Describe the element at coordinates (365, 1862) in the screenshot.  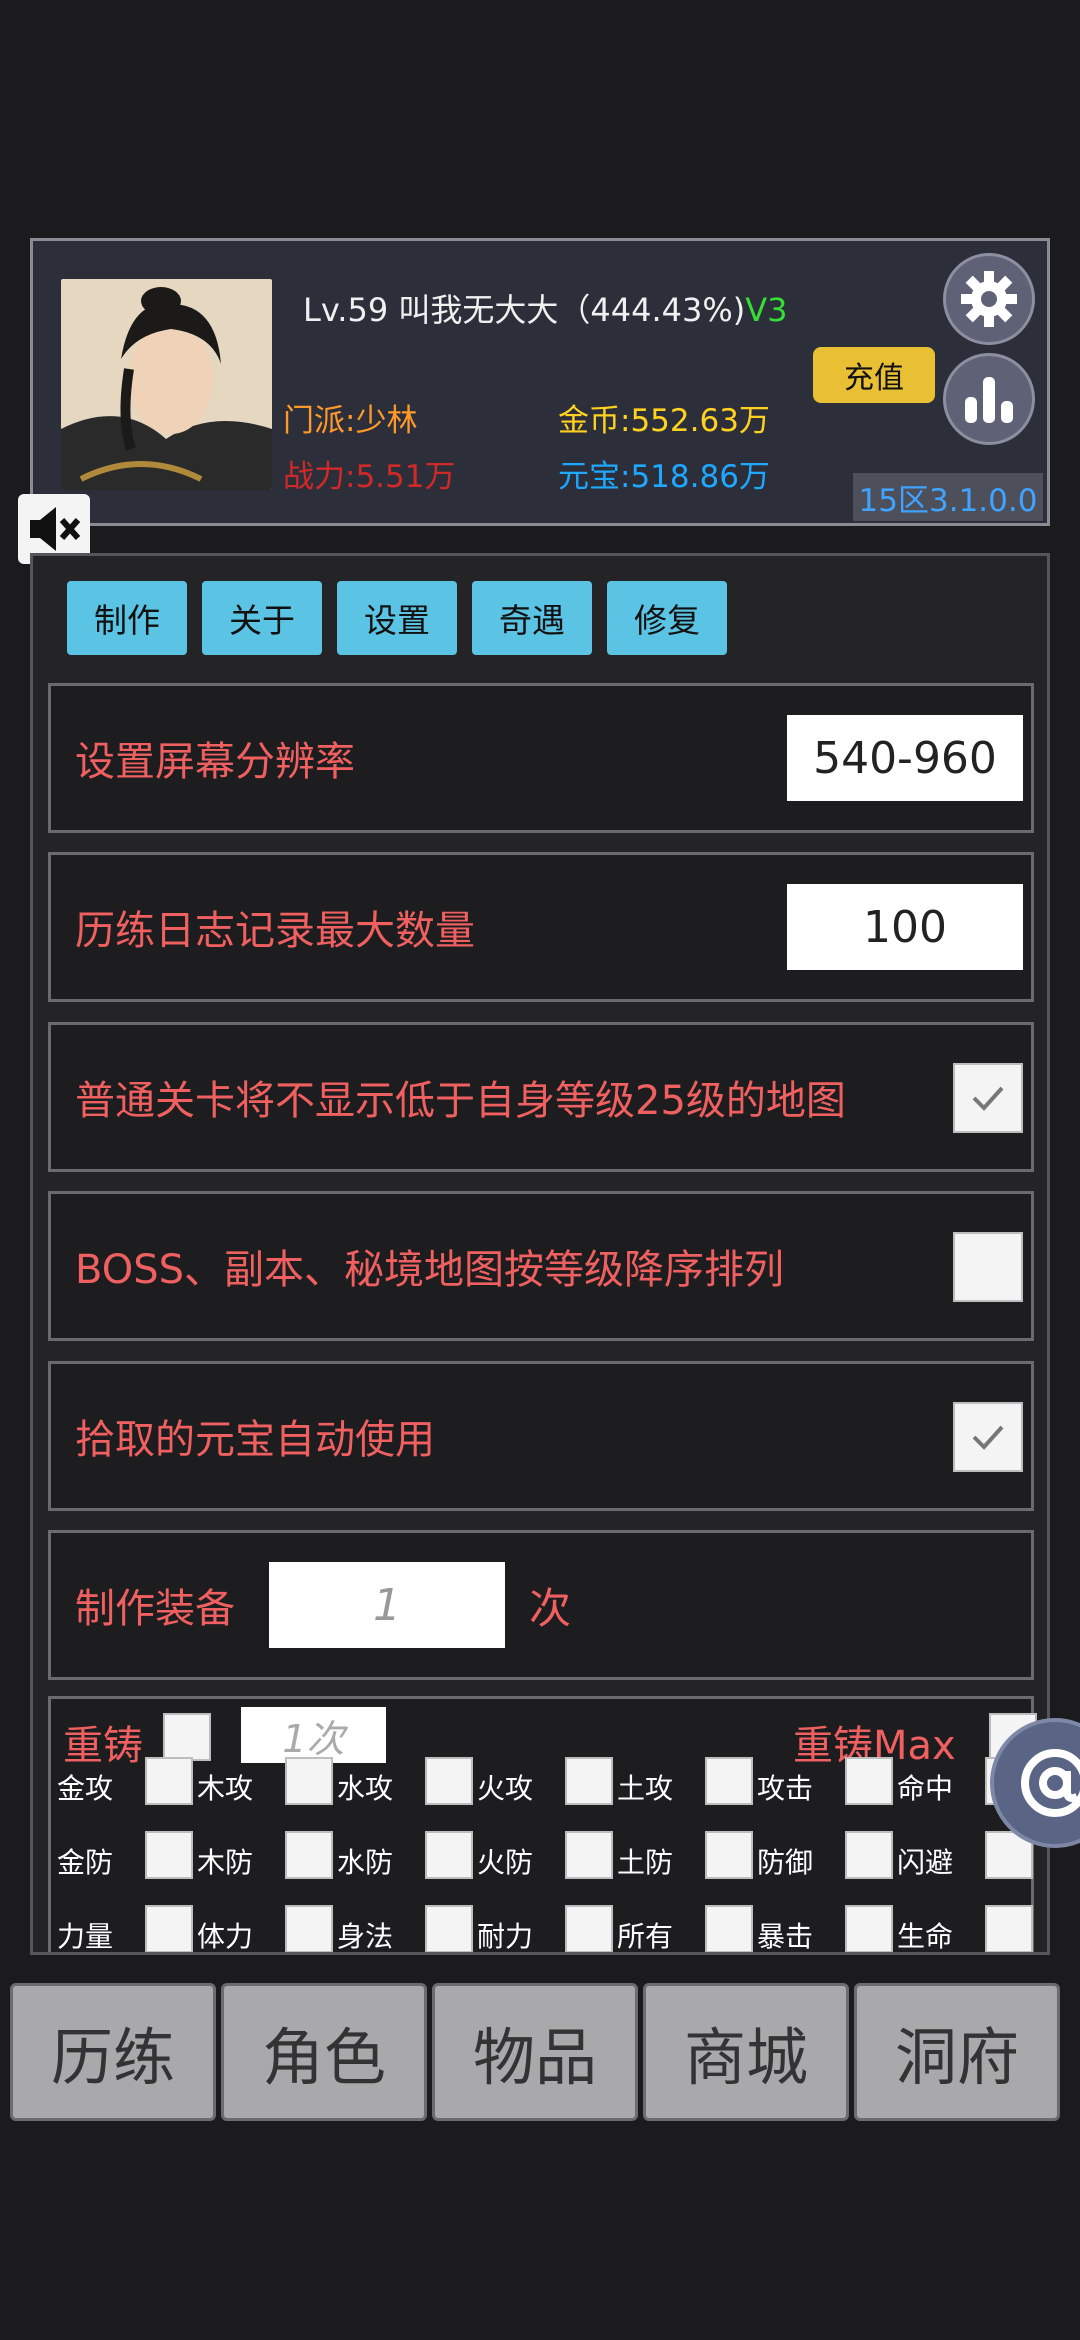
I see `recast-attr-label: 水防` at that location.